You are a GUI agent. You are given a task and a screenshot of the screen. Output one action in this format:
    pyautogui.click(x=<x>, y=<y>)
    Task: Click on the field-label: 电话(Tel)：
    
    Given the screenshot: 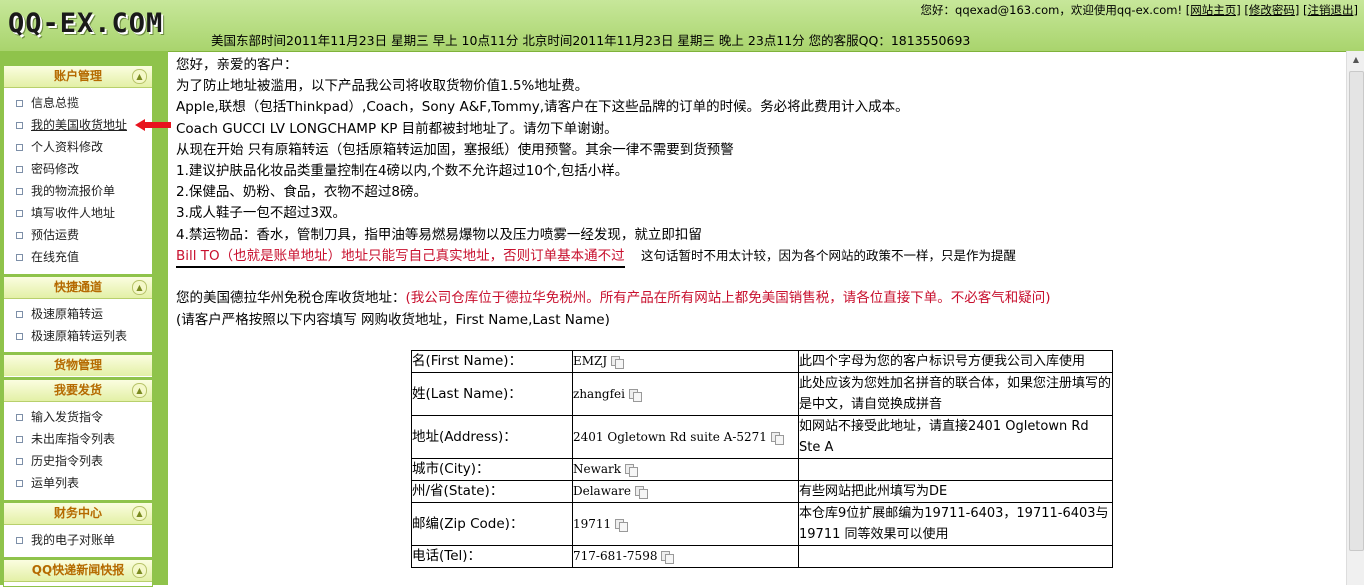 What is the action you would take?
    pyautogui.click(x=492, y=556)
    